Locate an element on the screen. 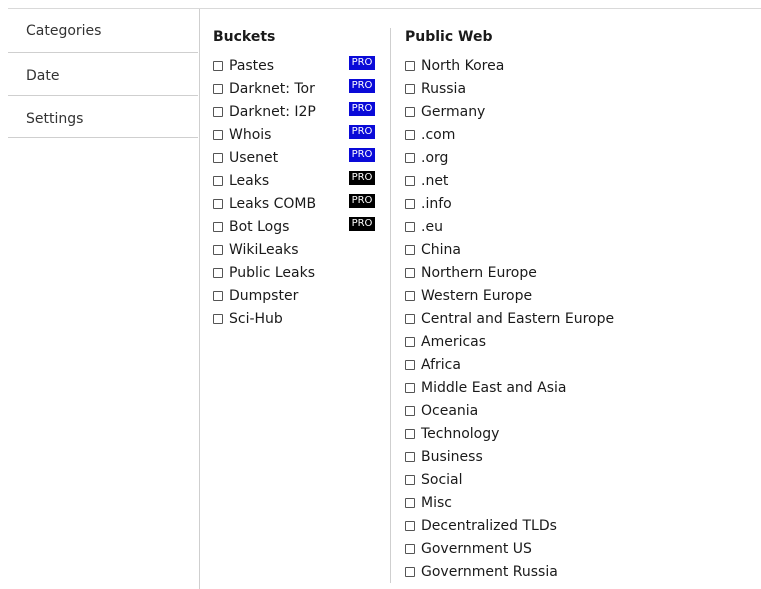 This screenshot has width=761, height=589. checkbox-label: Whois is located at coordinates (250, 135).